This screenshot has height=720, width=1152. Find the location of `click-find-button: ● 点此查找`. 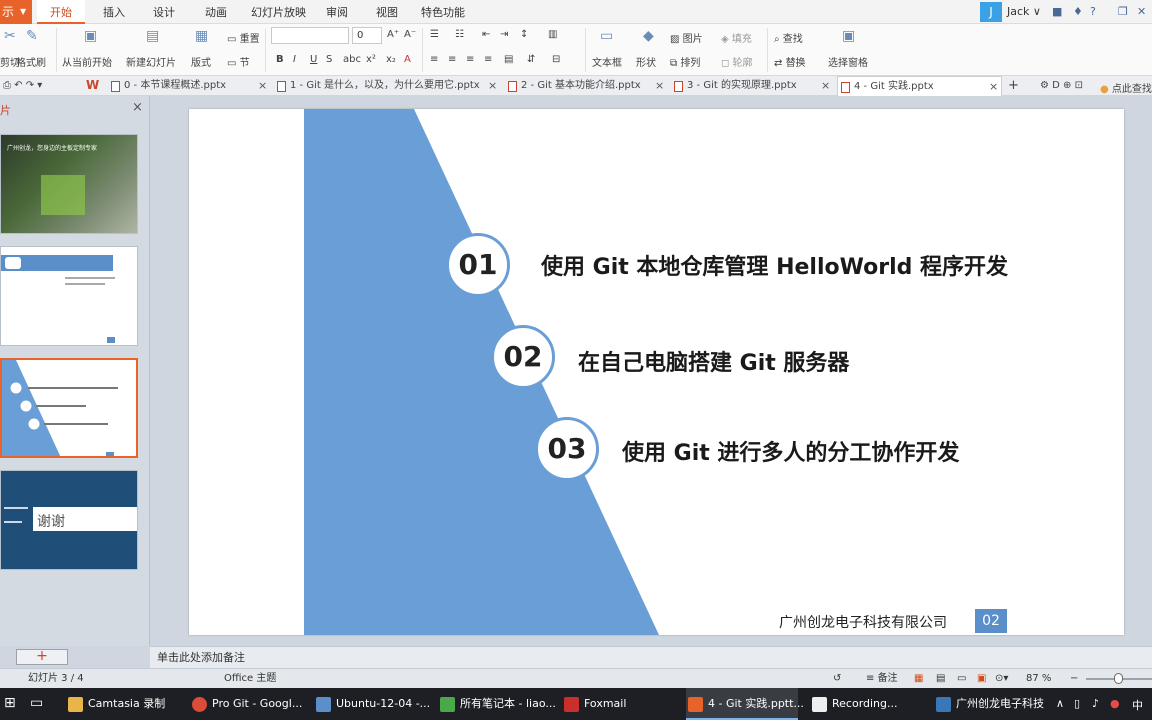

click-find-button: ● 点此查找 is located at coordinates (1126, 87).